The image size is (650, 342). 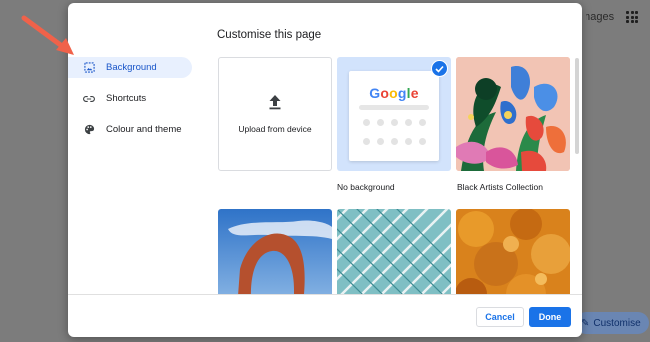 I want to click on link-icon, so click(x=89, y=99).